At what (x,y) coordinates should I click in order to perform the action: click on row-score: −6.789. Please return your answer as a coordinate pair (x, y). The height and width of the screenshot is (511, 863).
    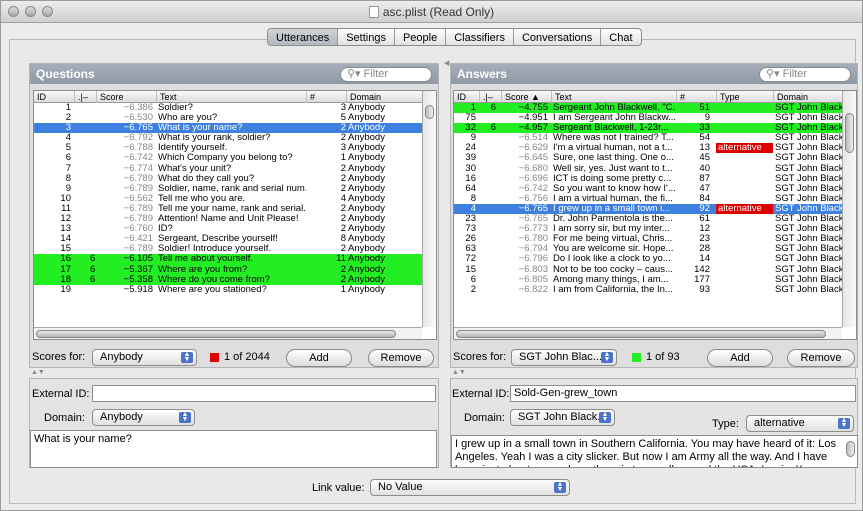
    Looking at the image, I should click on (138, 219).